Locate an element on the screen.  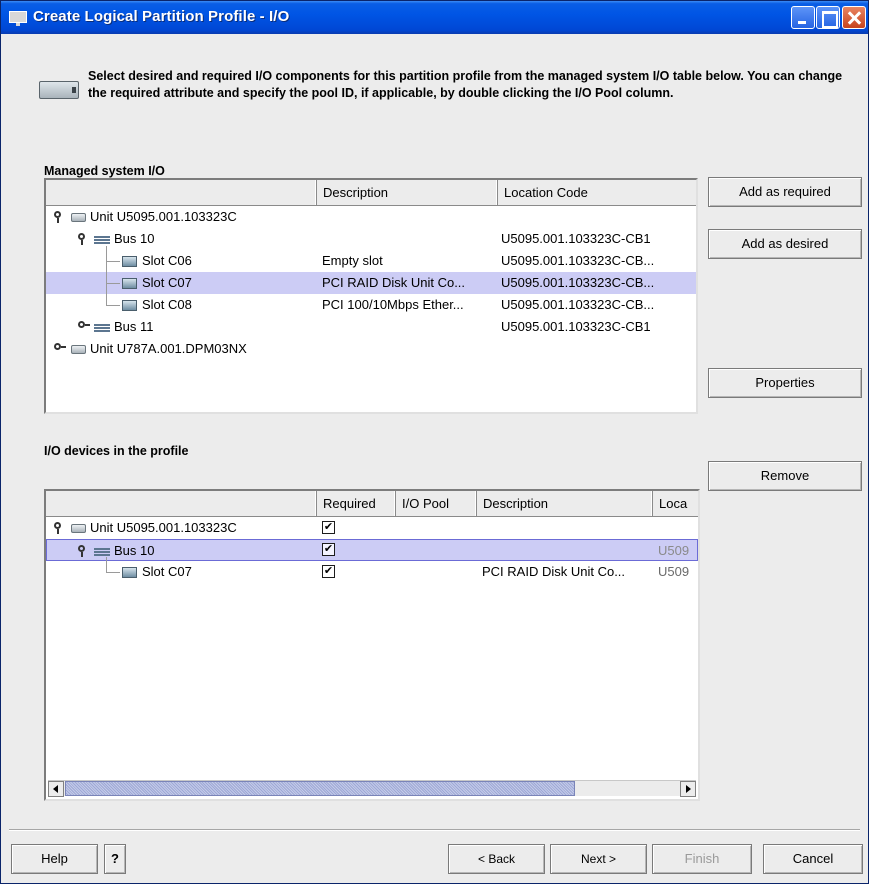
column-header-location: Loca is located at coordinates (675, 503).